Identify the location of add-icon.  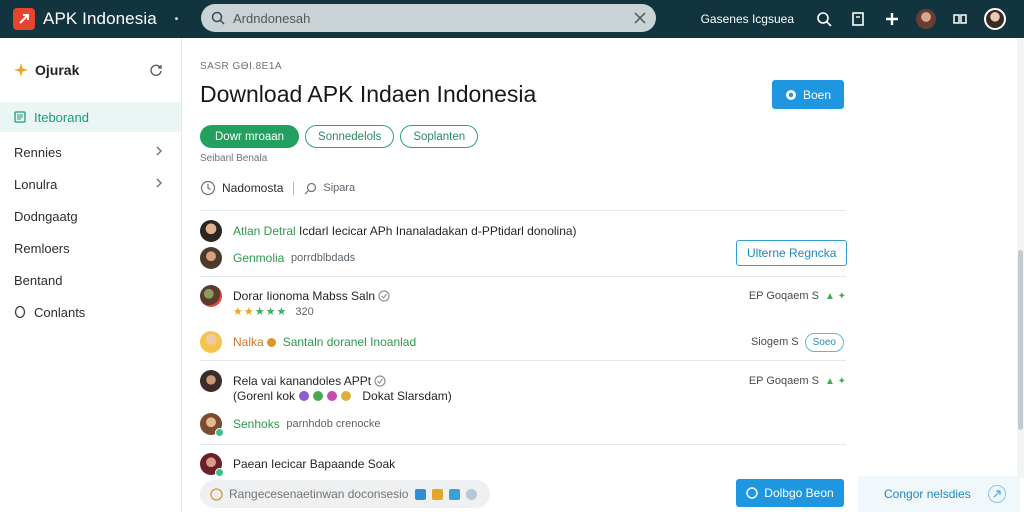
(892, 19).